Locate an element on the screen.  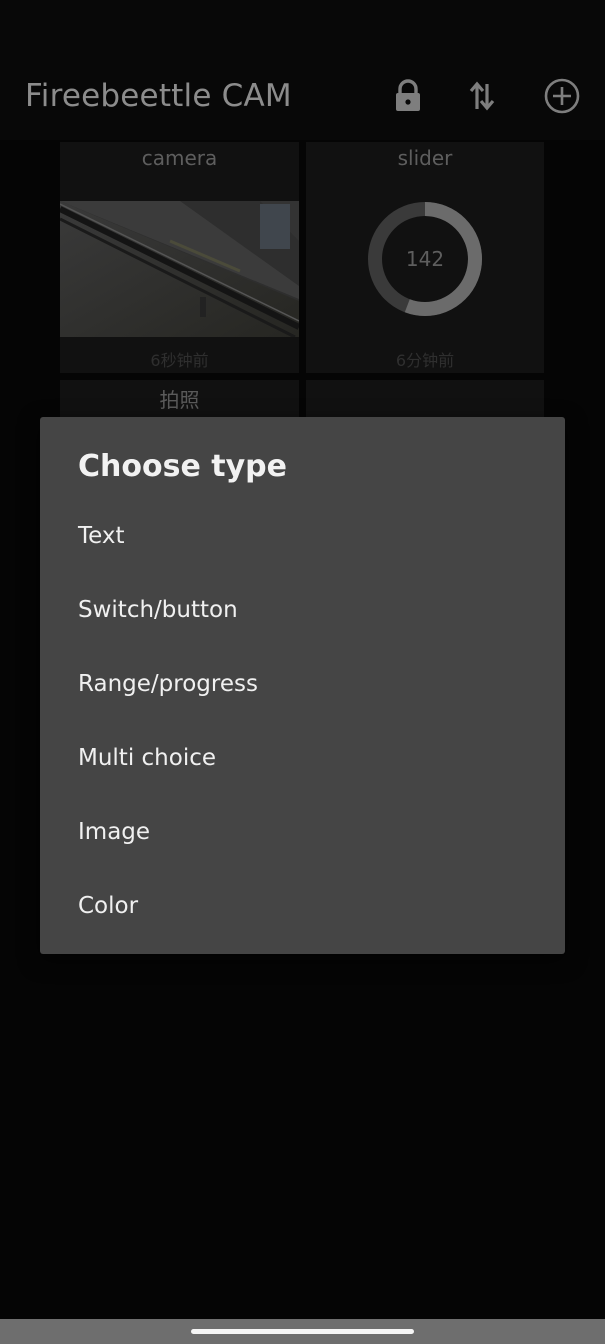
sort-icon is located at coordinates (482, 96).